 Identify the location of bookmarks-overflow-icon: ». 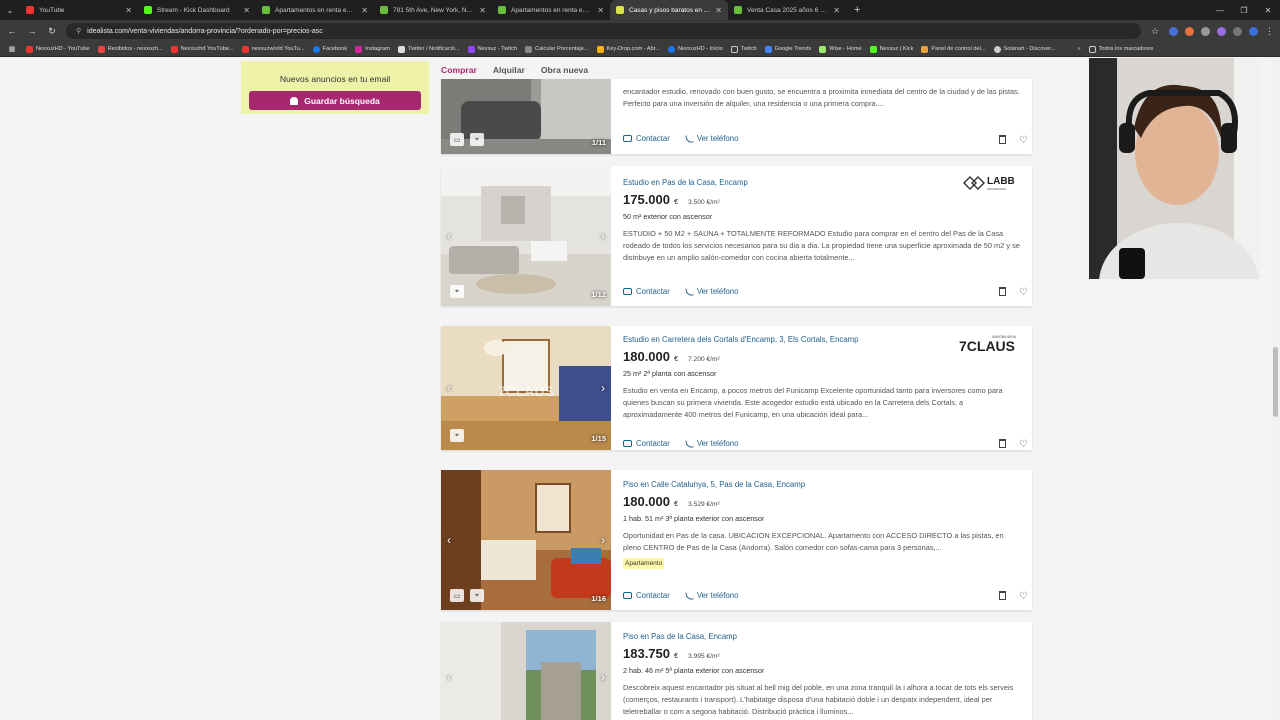
(1078, 49).